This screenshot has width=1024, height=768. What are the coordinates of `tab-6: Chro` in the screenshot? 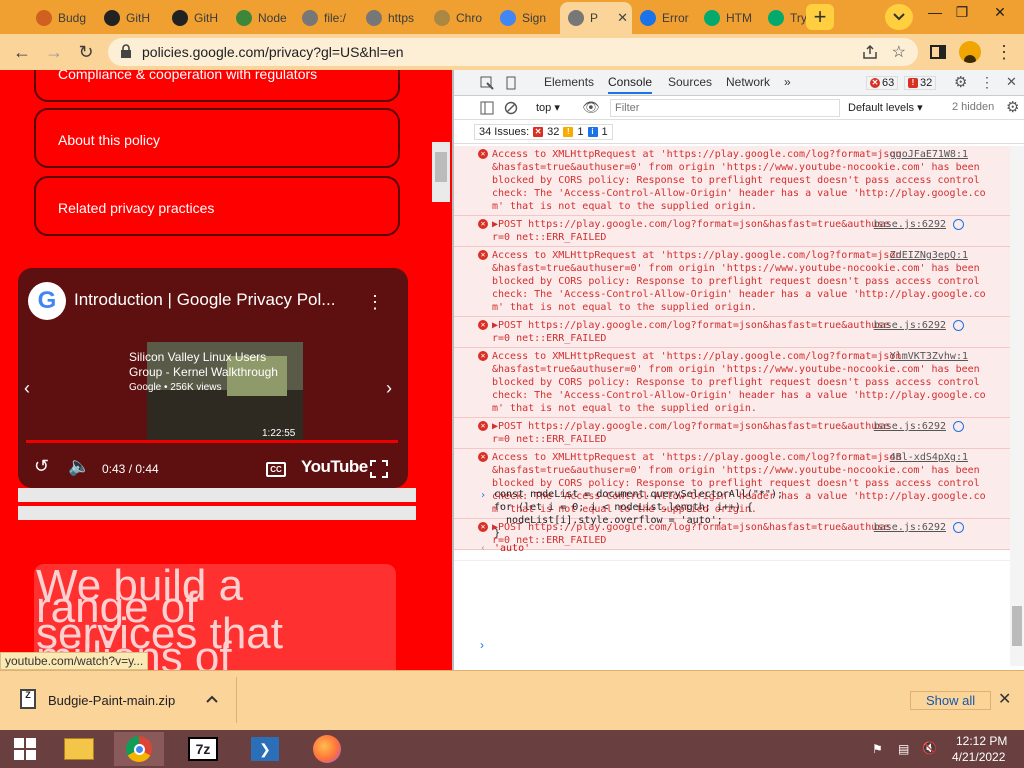 It's located at (459, 18).